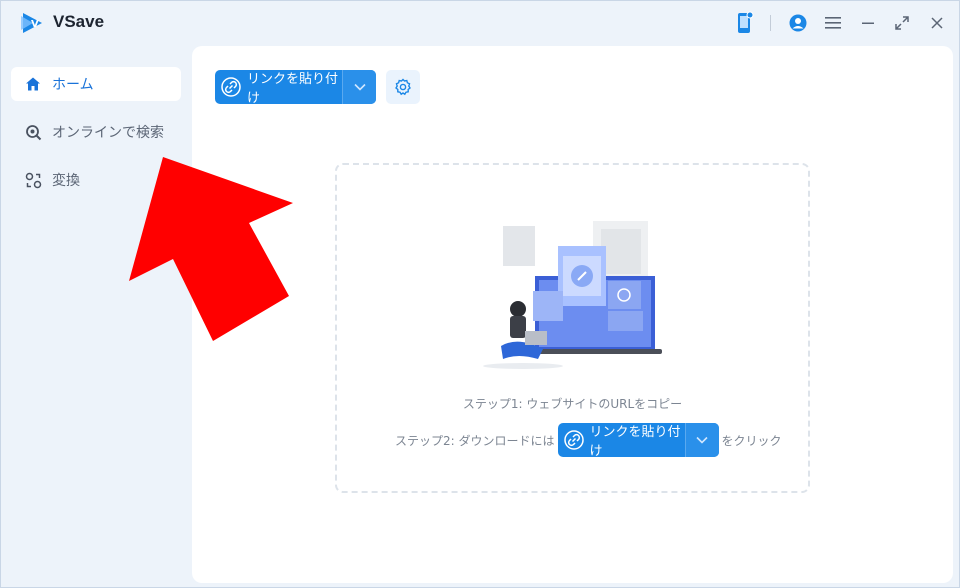  What do you see at coordinates (572, 404) in the screenshot?
I see `step1-text: ステップ1: ウェブサイトのURLをコピー` at bounding box center [572, 404].